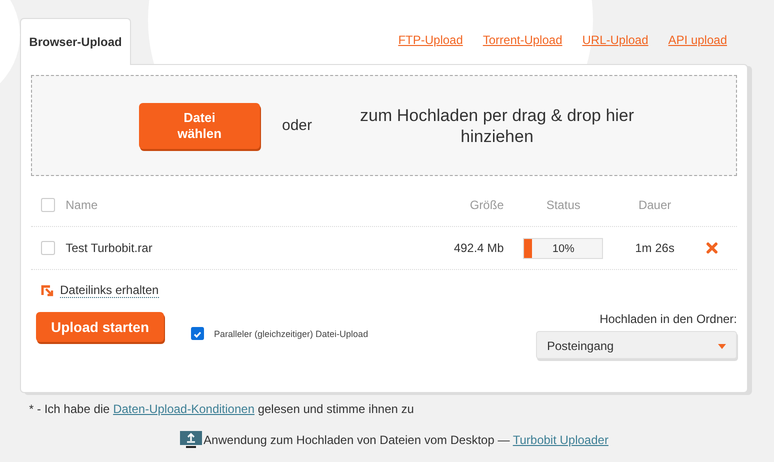 The height and width of the screenshot is (462, 774). What do you see at coordinates (615, 40) in the screenshot?
I see `tab-link: URL-Upload` at bounding box center [615, 40].